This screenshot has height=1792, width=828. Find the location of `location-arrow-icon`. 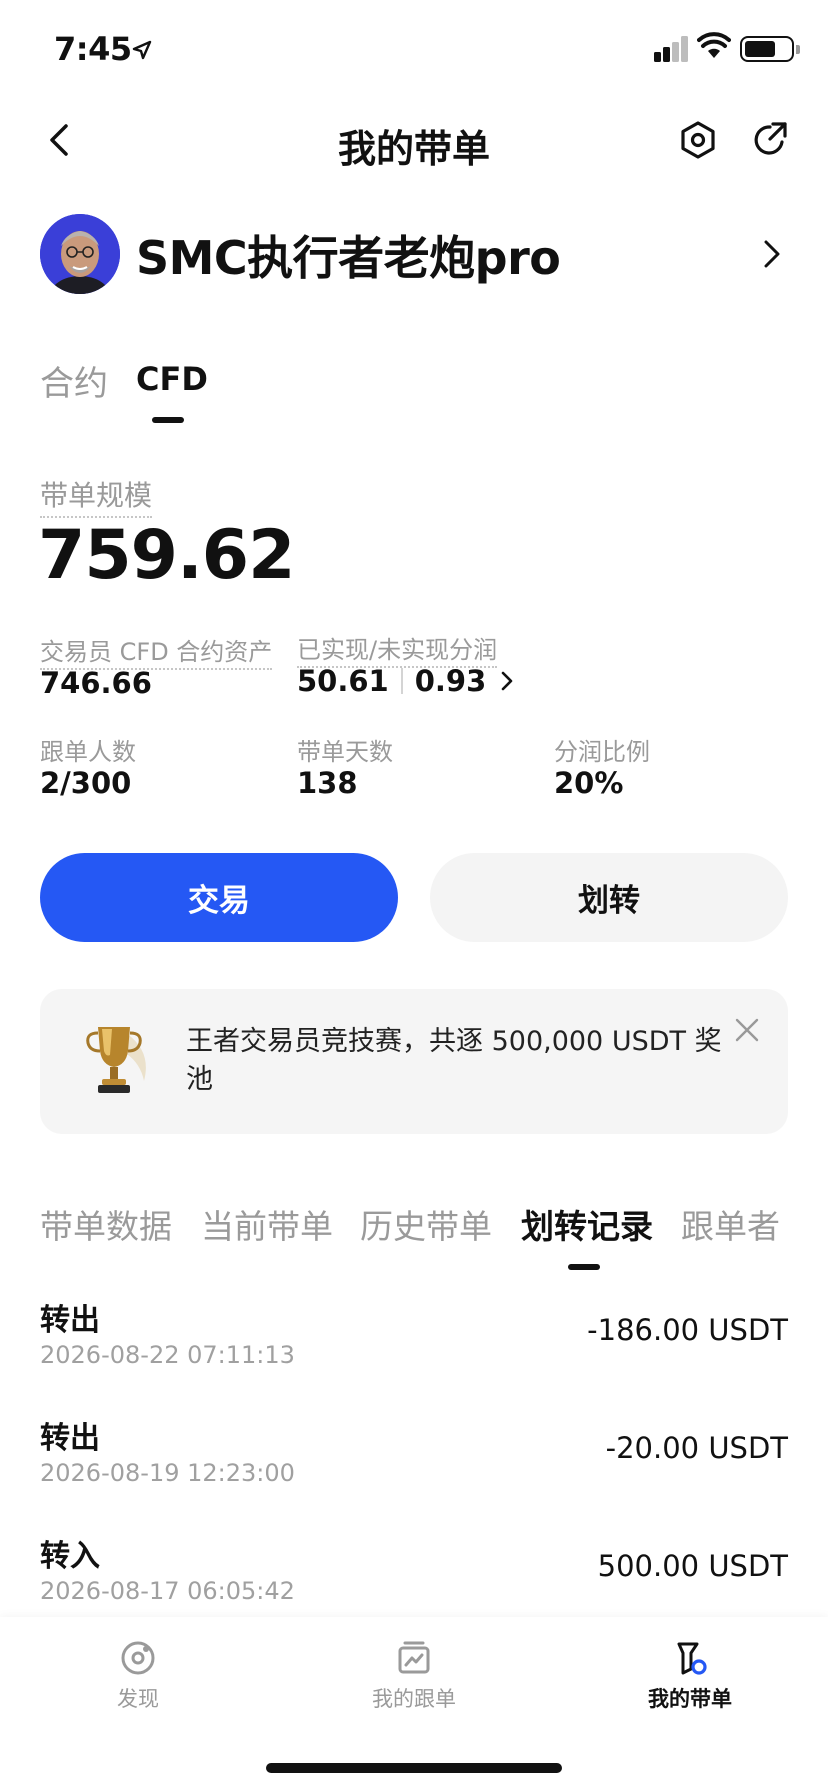

location-arrow-icon is located at coordinates (142, 50).